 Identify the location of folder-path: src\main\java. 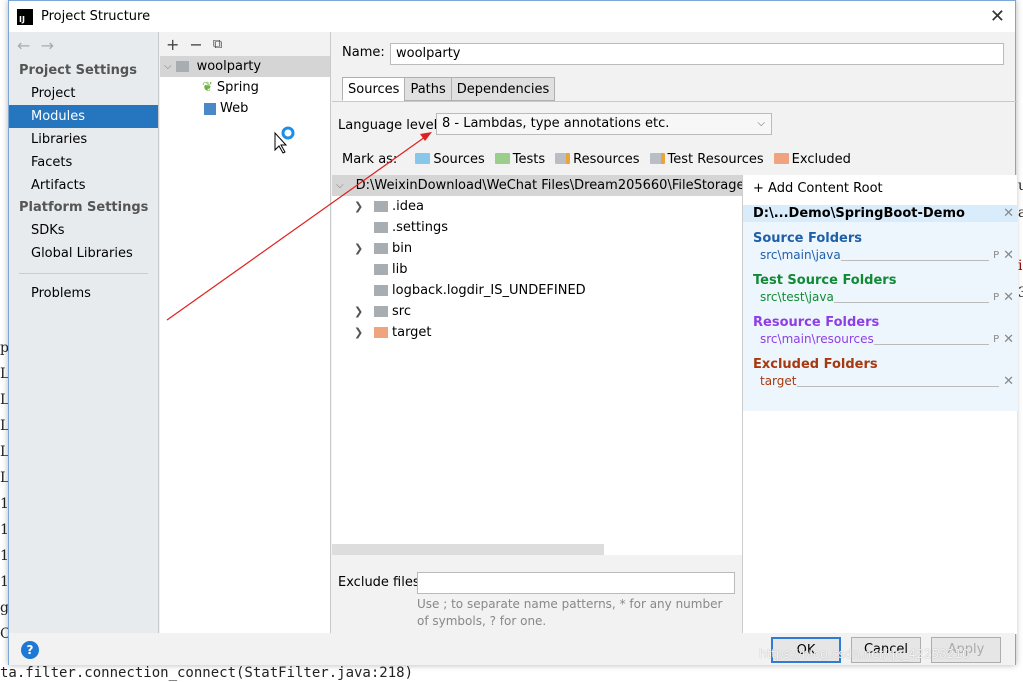
(800, 255).